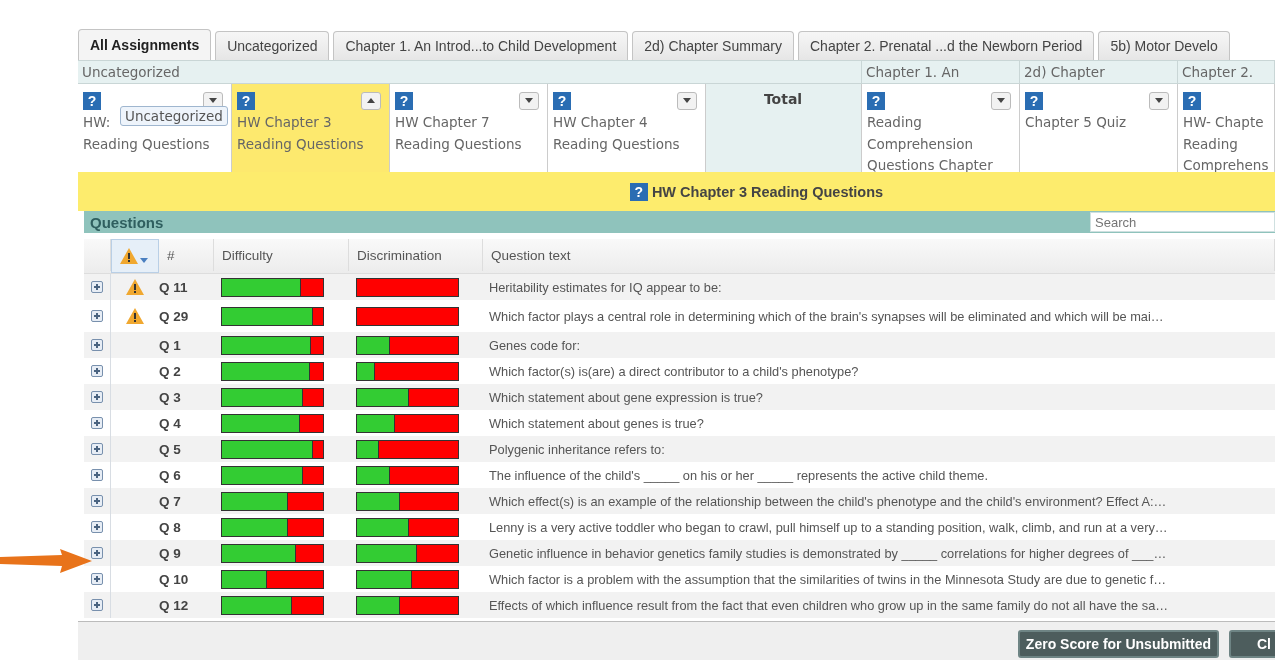 The image size is (1275, 660). What do you see at coordinates (311, 128) in the screenshot?
I see `assignment-column-header: ? HW Chapter 3 Reading Questions` at bounding box center [311, 128].